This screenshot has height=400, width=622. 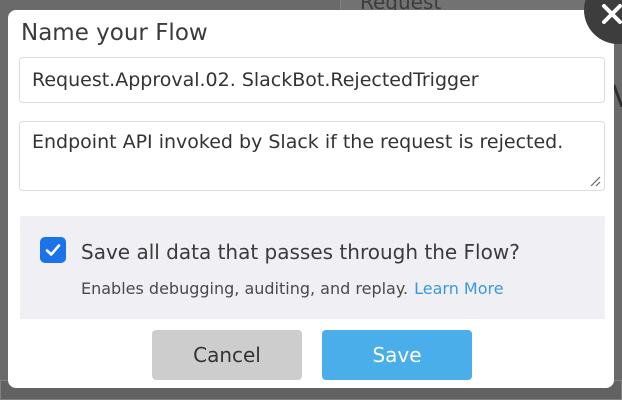 I want to click on save-button: Save, so click(x=397, y=355).